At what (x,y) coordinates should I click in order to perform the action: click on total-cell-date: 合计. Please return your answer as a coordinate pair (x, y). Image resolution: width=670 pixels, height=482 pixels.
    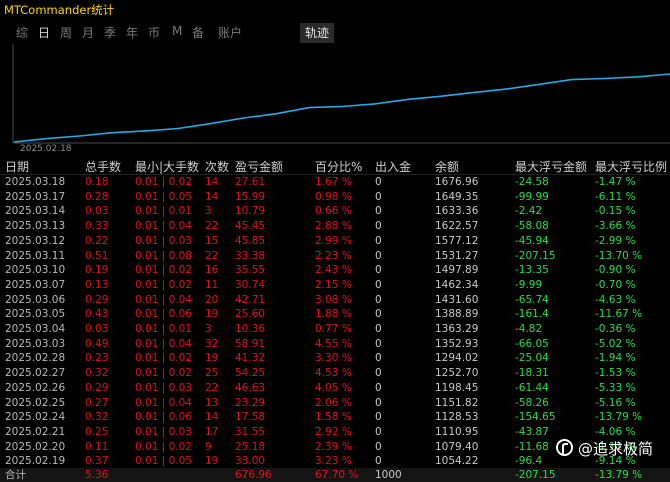
    Looking at the image, I should click on (15, 475).